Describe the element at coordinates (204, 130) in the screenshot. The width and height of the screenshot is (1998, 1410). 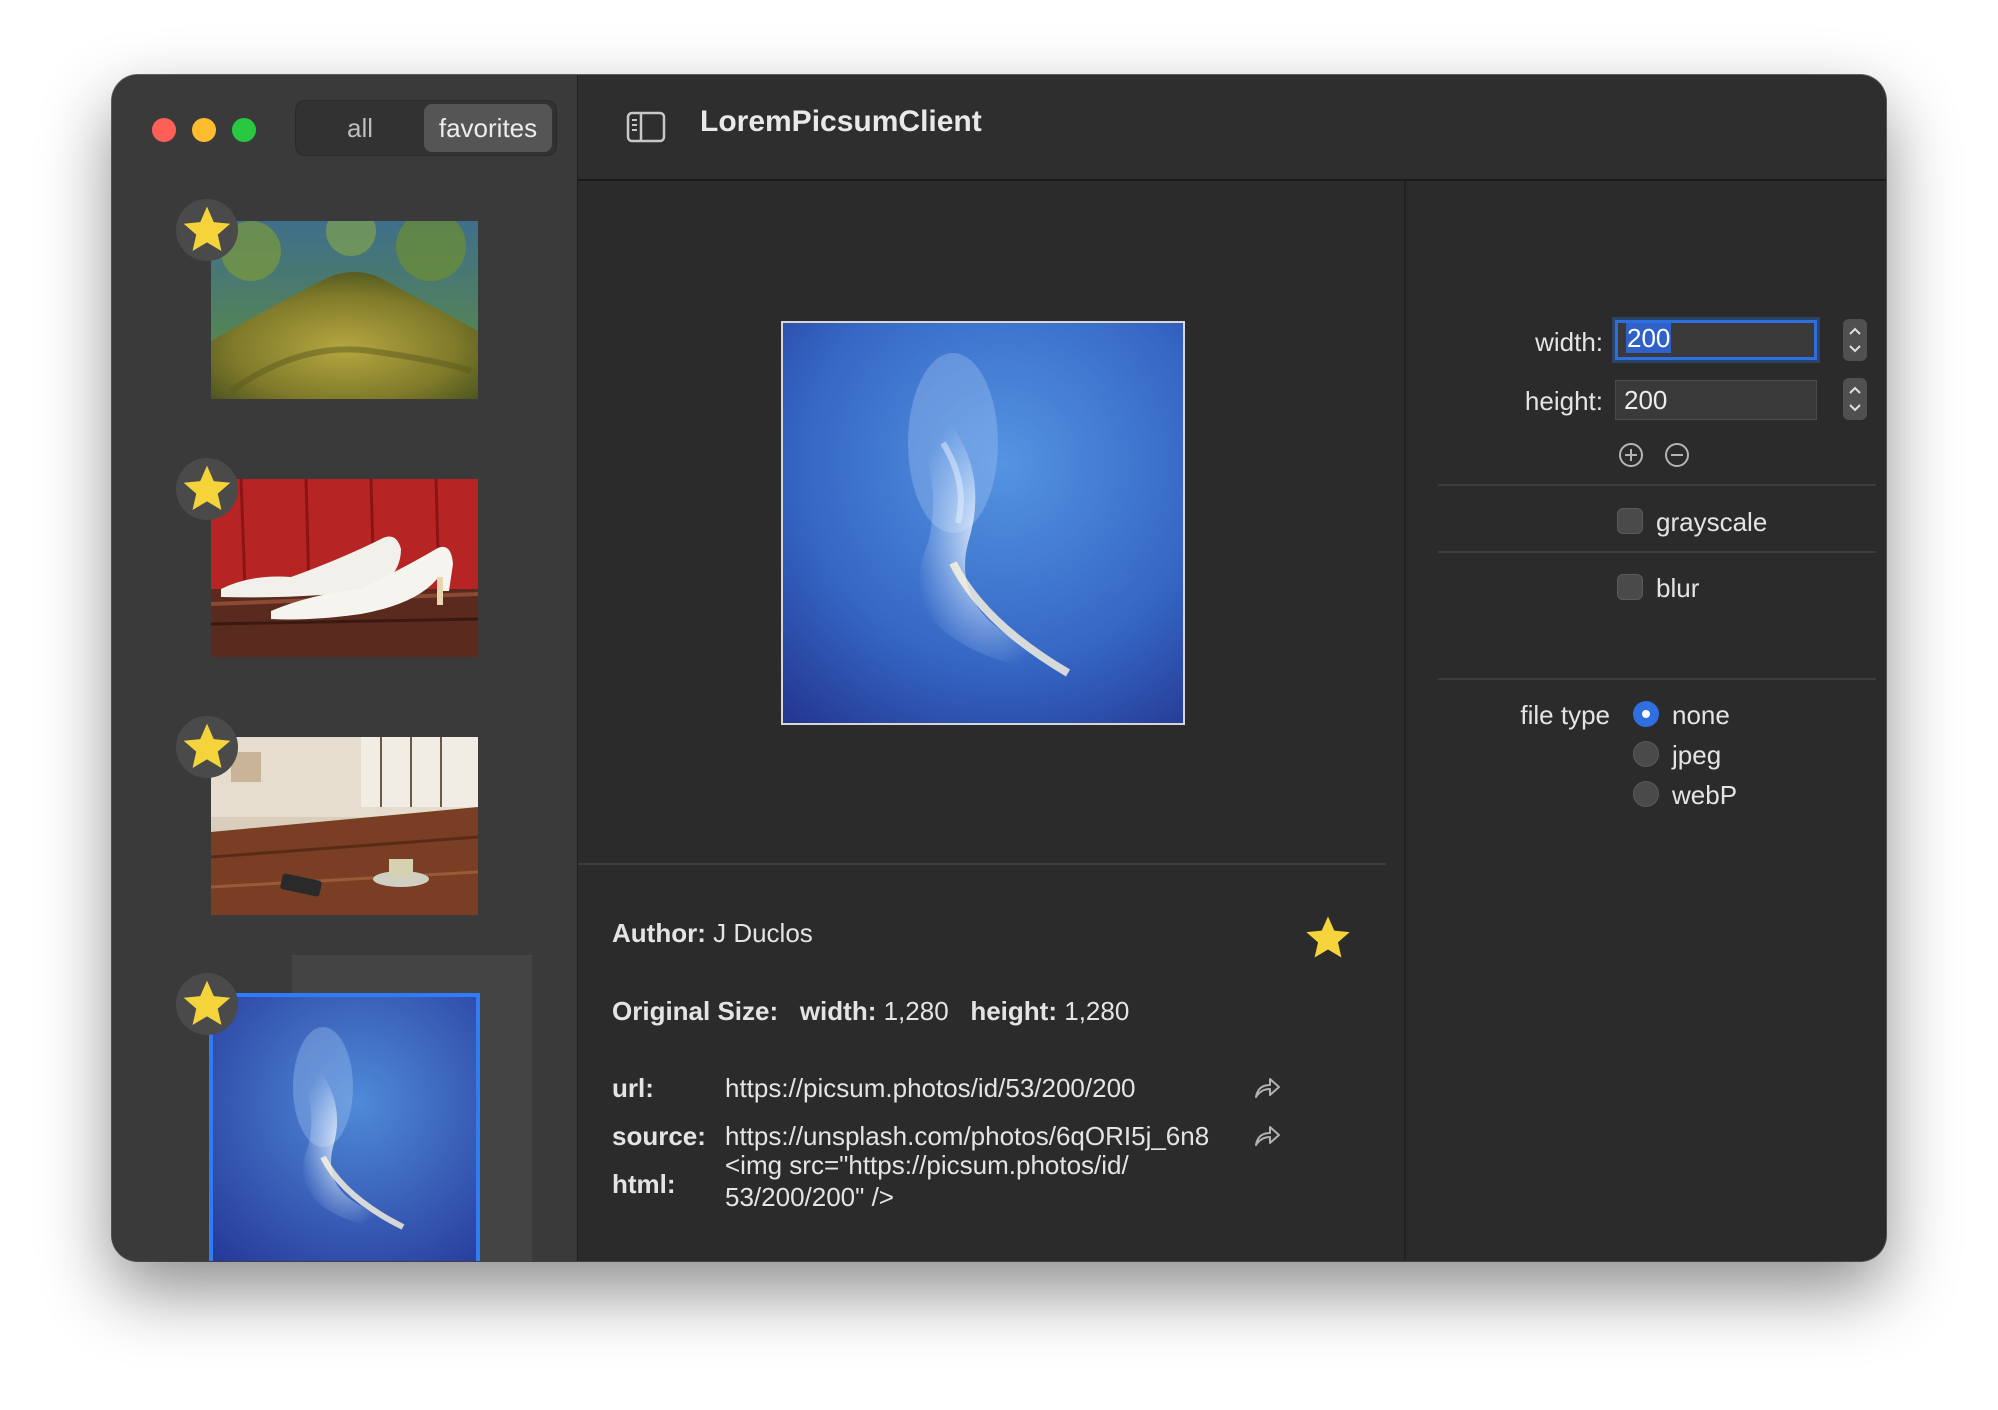
I see `minimize-window-button` at that location.